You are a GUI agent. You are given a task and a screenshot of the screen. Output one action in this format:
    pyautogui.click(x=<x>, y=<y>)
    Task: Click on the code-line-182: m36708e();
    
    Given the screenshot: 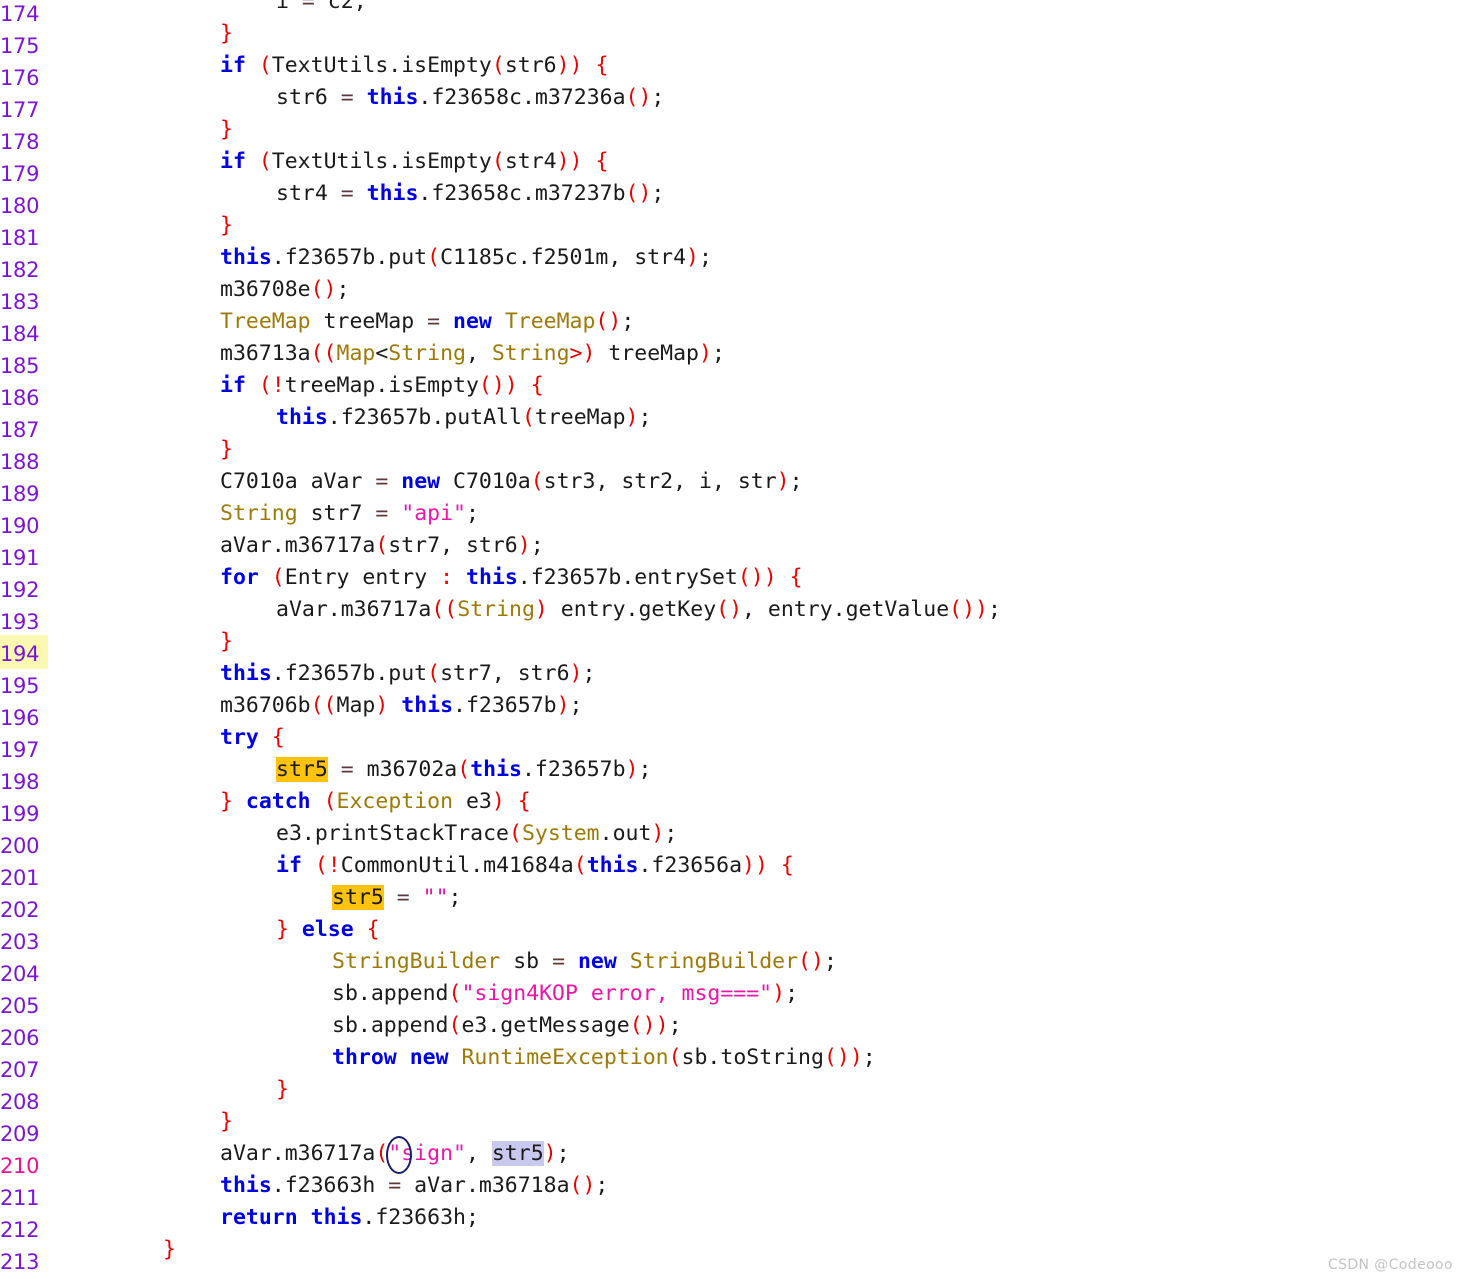 What is the action you would take?
    pyautogui.click(x=284, y=290)
    